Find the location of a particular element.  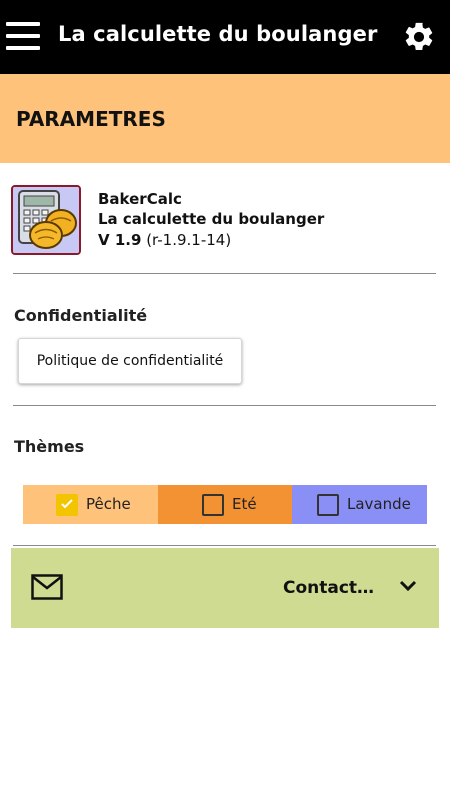

chevron-down-icon is located at coordinates (408, 586).